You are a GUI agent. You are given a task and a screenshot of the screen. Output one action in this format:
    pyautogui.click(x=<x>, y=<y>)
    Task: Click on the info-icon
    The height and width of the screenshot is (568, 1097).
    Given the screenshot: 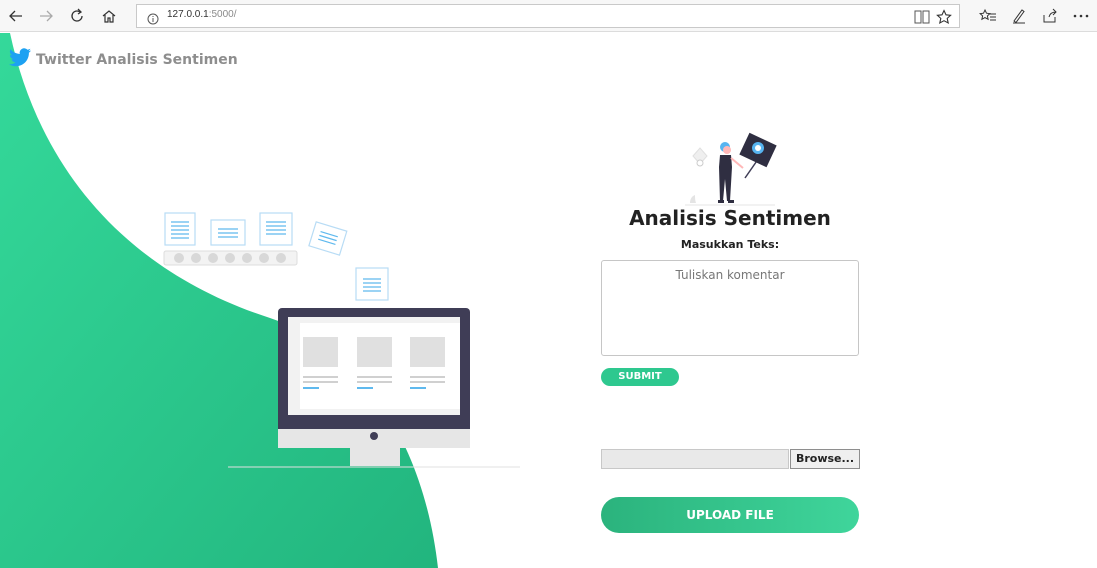 What is the action you would take?
    pyautogui.click(x=153, y=19)
    